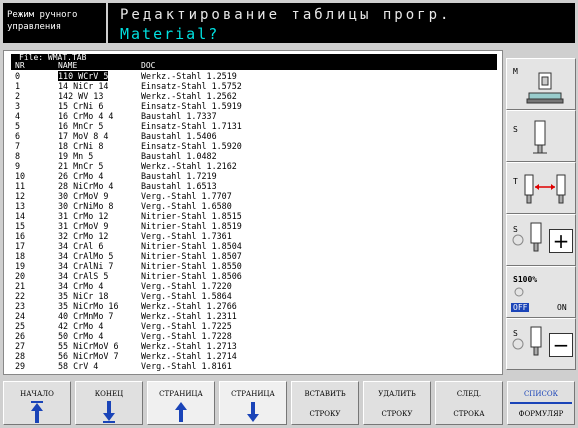 The image size is (578, 428). Describe the element at coordinates (541, 240) in the screenshot. I see `side-spindle-plus: S +` at that location.